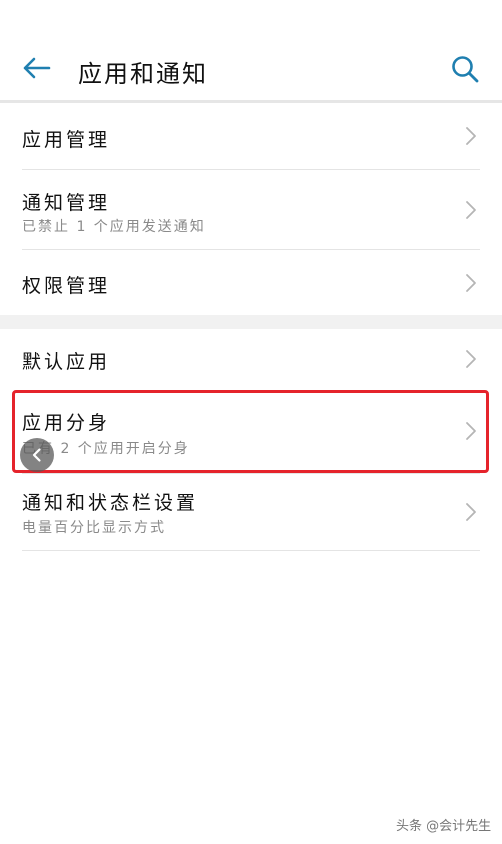 The height and width of the screenshot is (844, 502). I want to click on floating-back-button, so click(37, 455).